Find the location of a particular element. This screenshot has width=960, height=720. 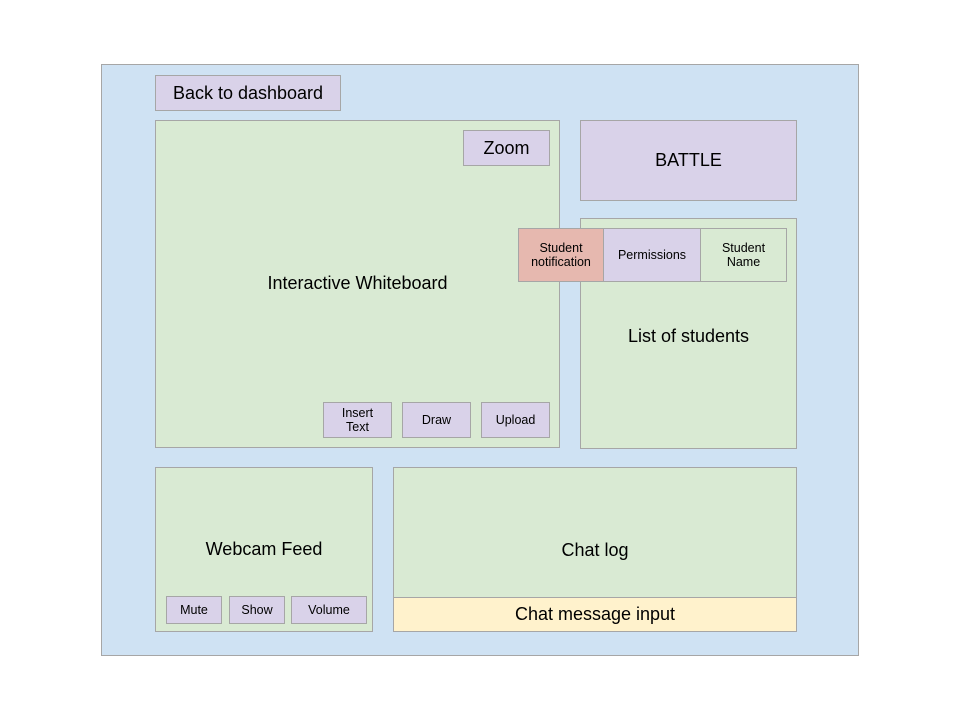

upload-button: Upload is located at coordinates (515, 420).